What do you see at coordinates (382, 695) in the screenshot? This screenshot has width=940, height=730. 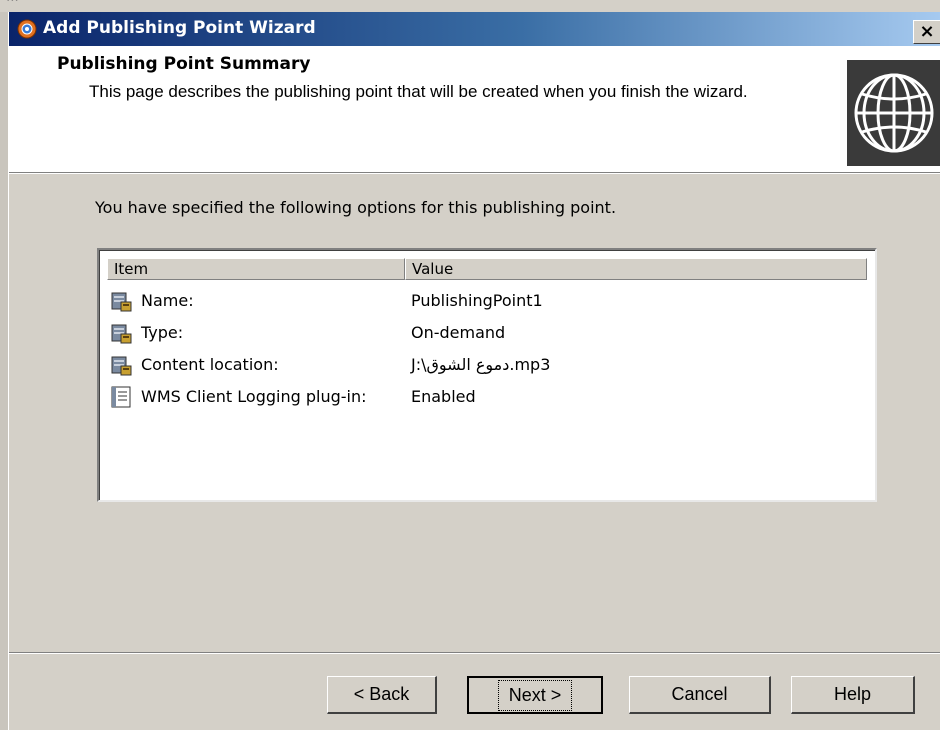 I see `back-button: < Back` at bounding box center [382, 695].